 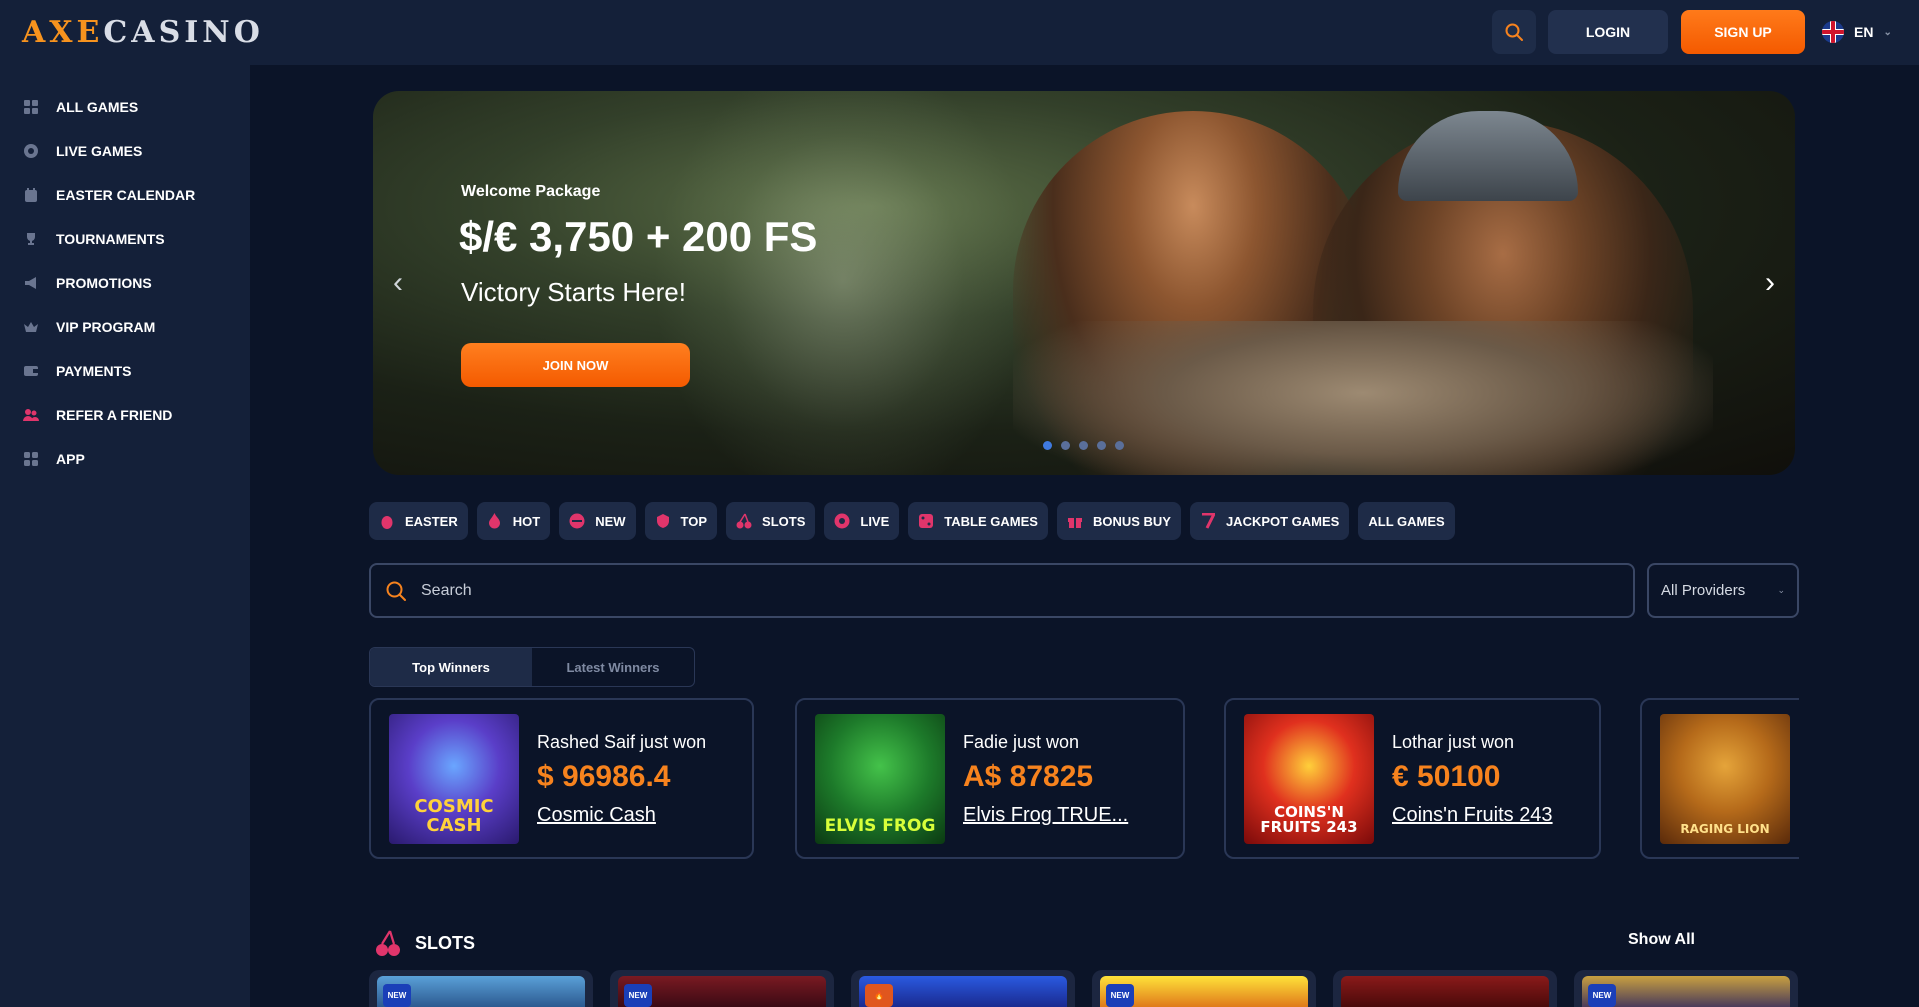 What do you see at coordinates (1445, 988) in the screenshot?
I see `slot-game-card` at bounding box center [1445, 988].